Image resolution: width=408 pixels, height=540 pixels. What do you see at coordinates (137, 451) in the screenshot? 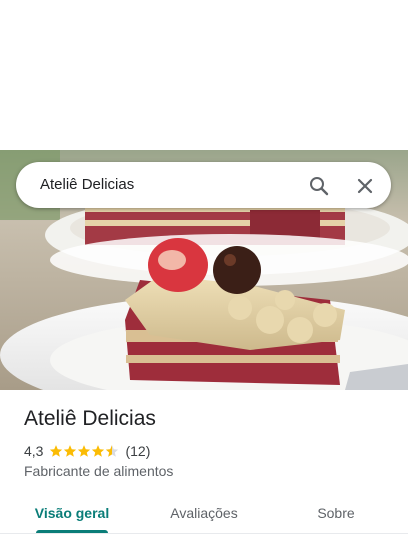
I see `review-count: (12)` at bounding box center [137, 451].